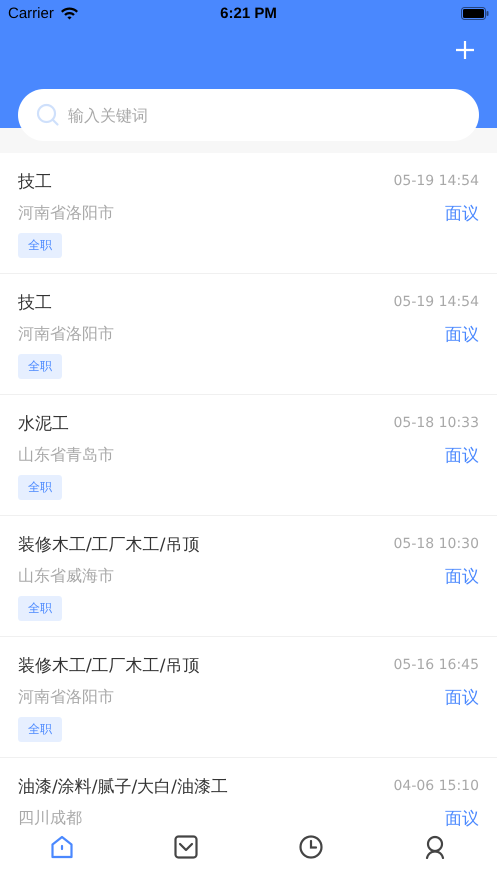 Image resolution: width=497 pixels, height=883 pixels. I want to click on home-tab-icon, so click(62, 847).